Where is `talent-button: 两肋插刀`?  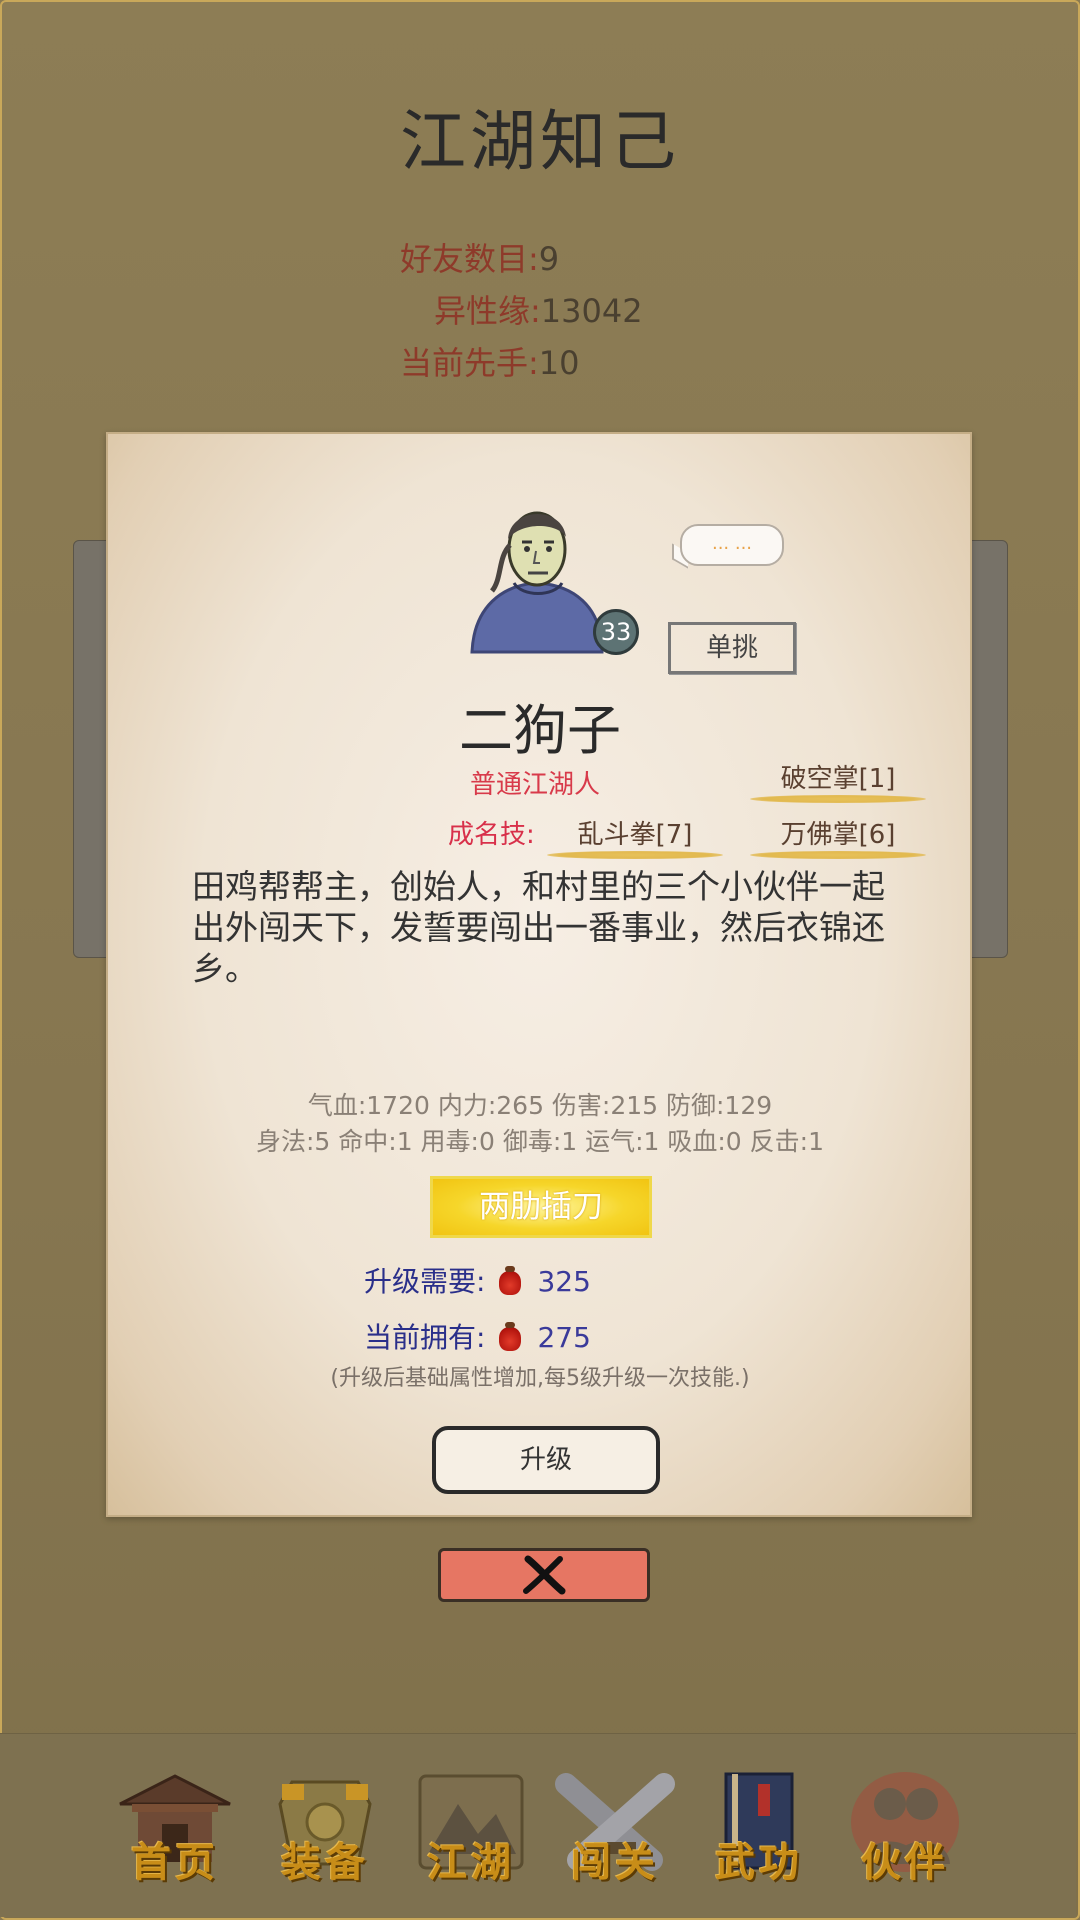
talent-button: 两肋插刀 is located at coordinates (541, 1207).